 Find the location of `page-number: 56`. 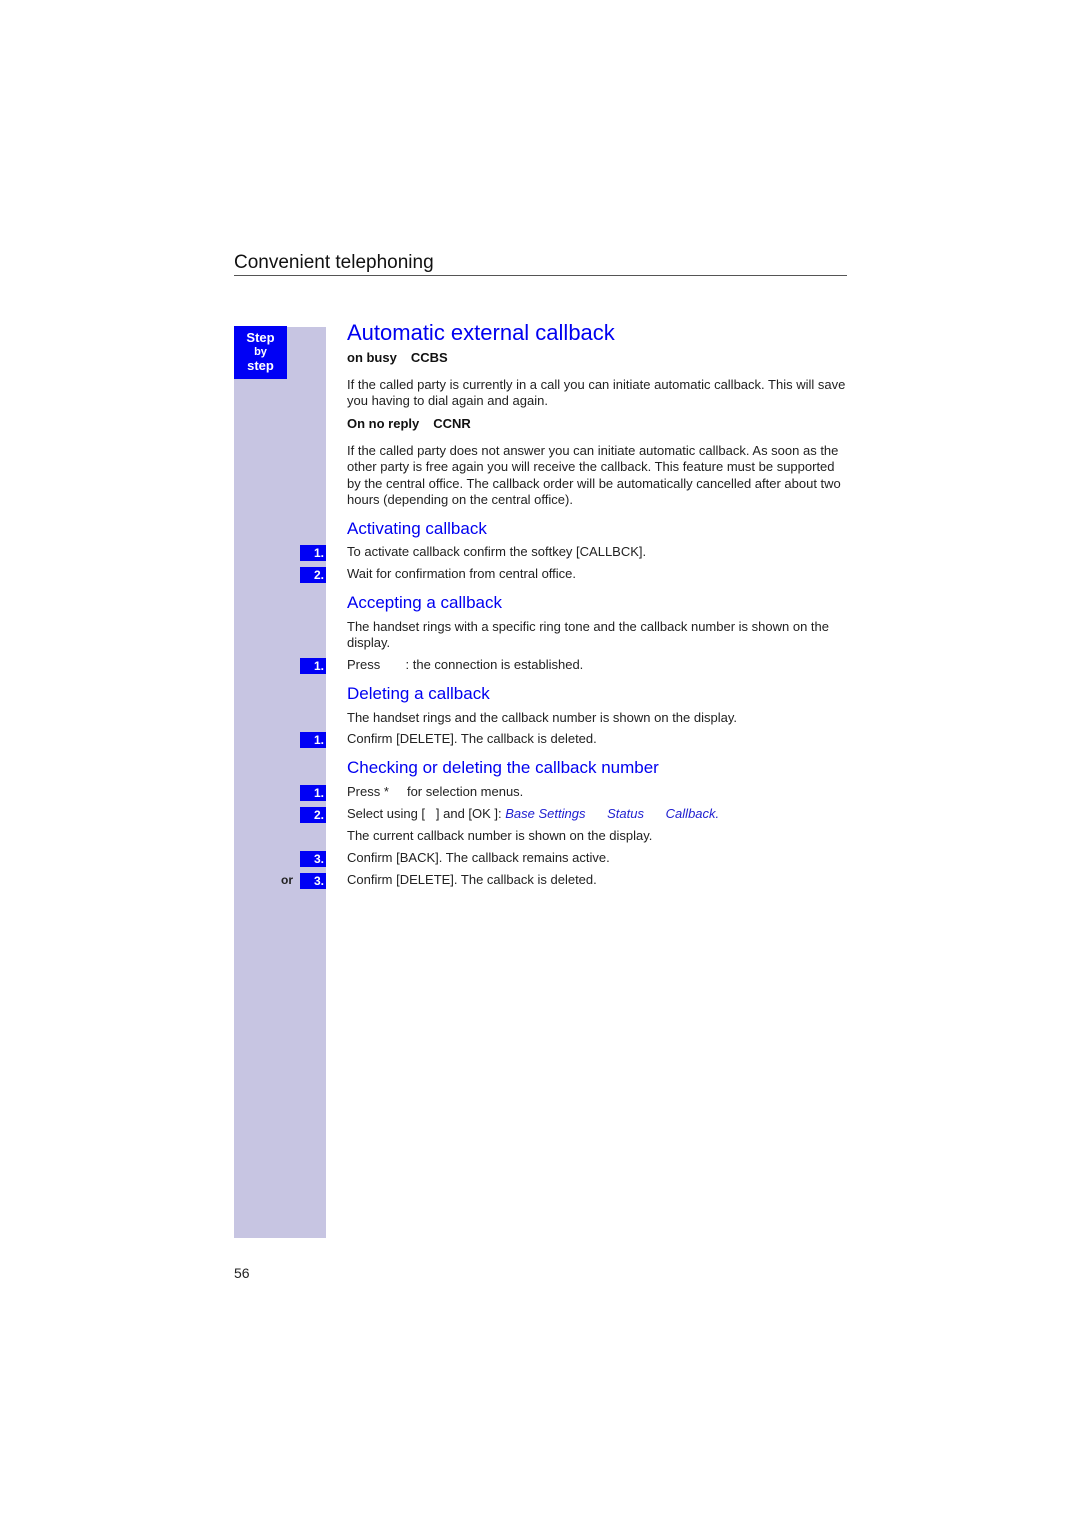

page-number: 56 is located at coordinates (242, 1273).